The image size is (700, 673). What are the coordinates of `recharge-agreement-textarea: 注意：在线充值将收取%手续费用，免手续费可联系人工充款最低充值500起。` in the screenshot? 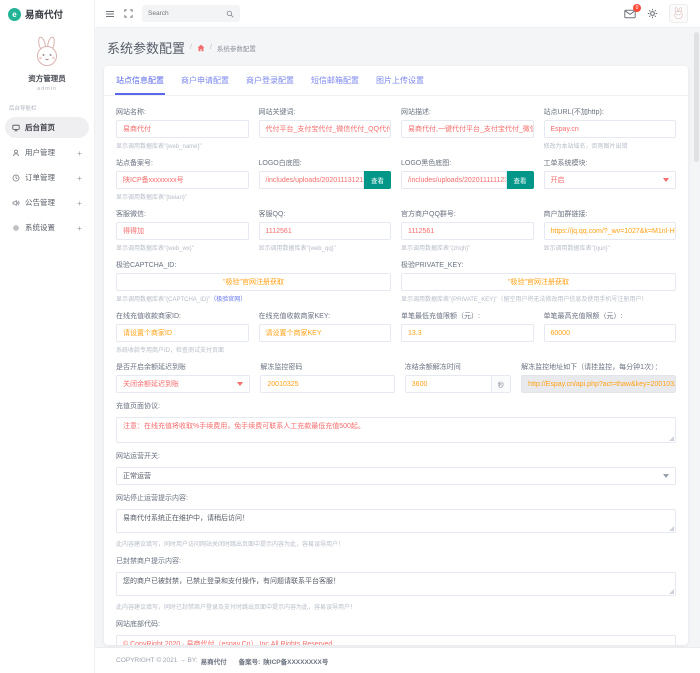 It's located at (396, 430).